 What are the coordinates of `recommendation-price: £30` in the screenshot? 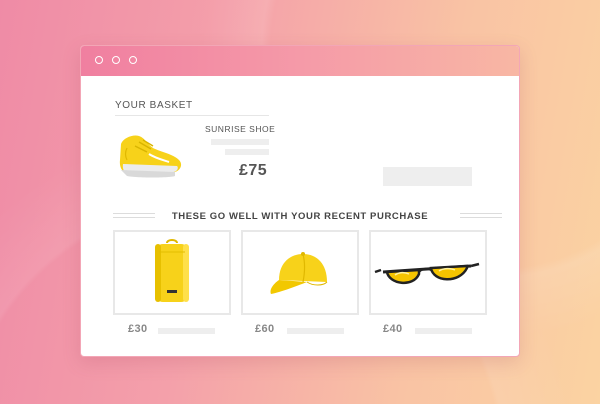 It's located at (138, 329).